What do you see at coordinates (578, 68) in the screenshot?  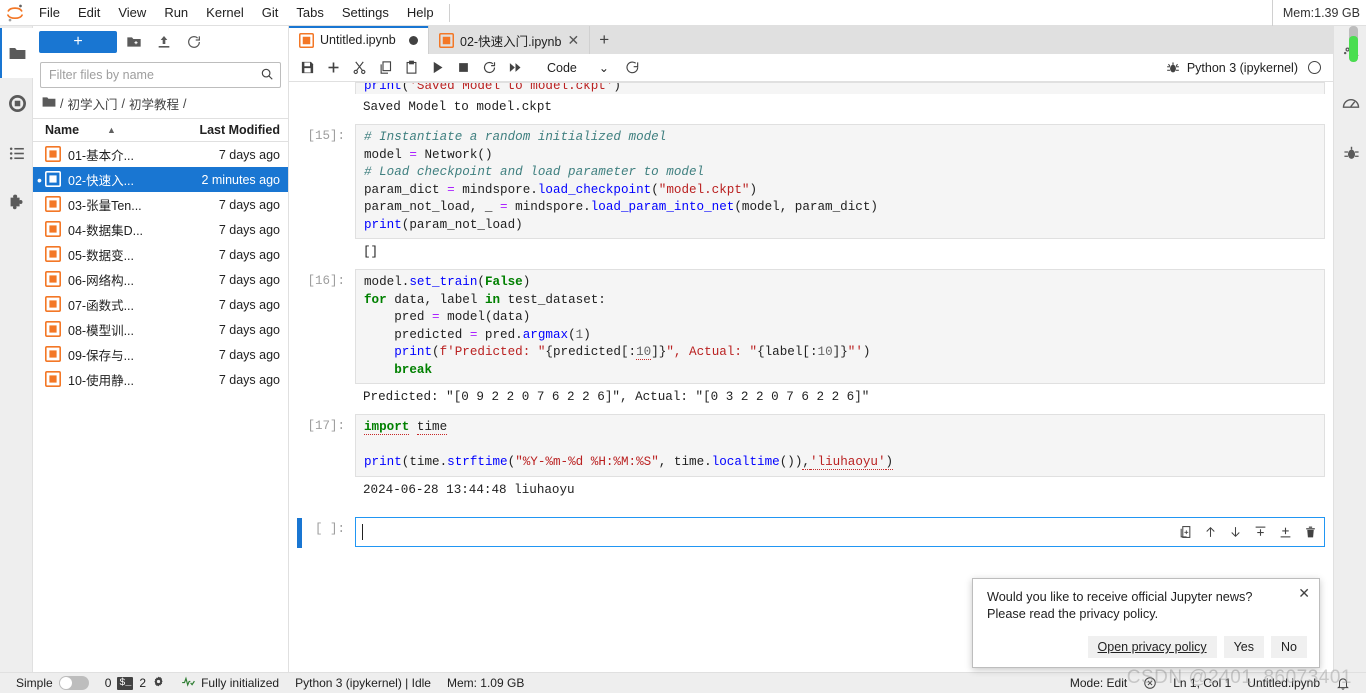 I see `cell-type-select: Code ⌄` at bounding box center [578, 68].